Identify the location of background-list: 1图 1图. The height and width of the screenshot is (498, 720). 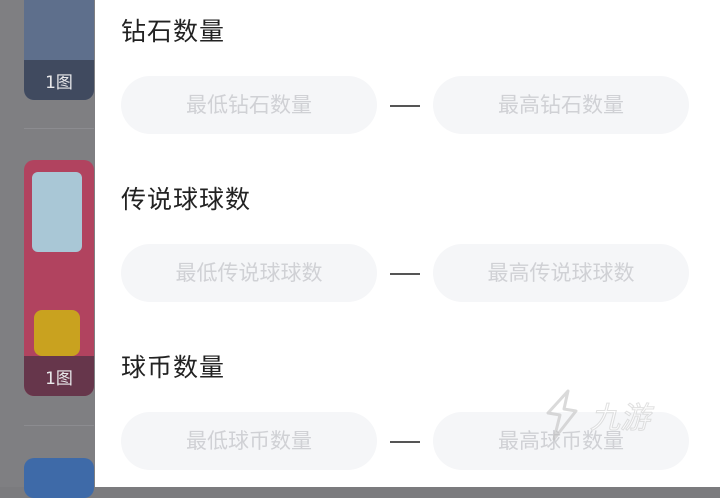
(47, 249).